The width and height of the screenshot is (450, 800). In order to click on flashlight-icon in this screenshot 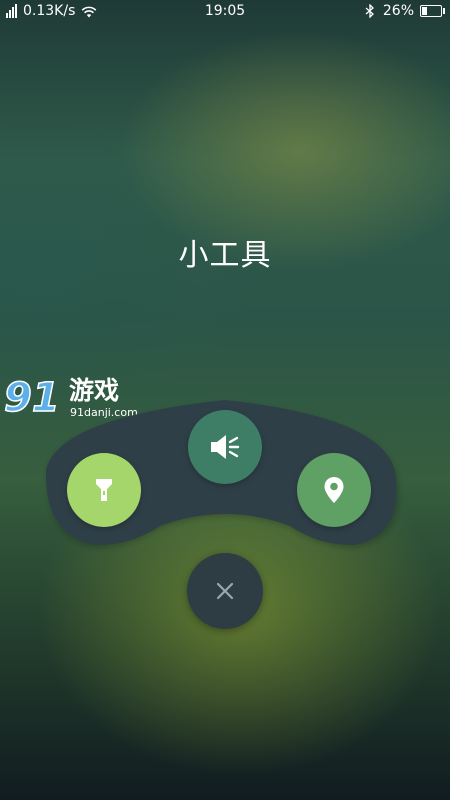, I will do `click(104, 490)`.